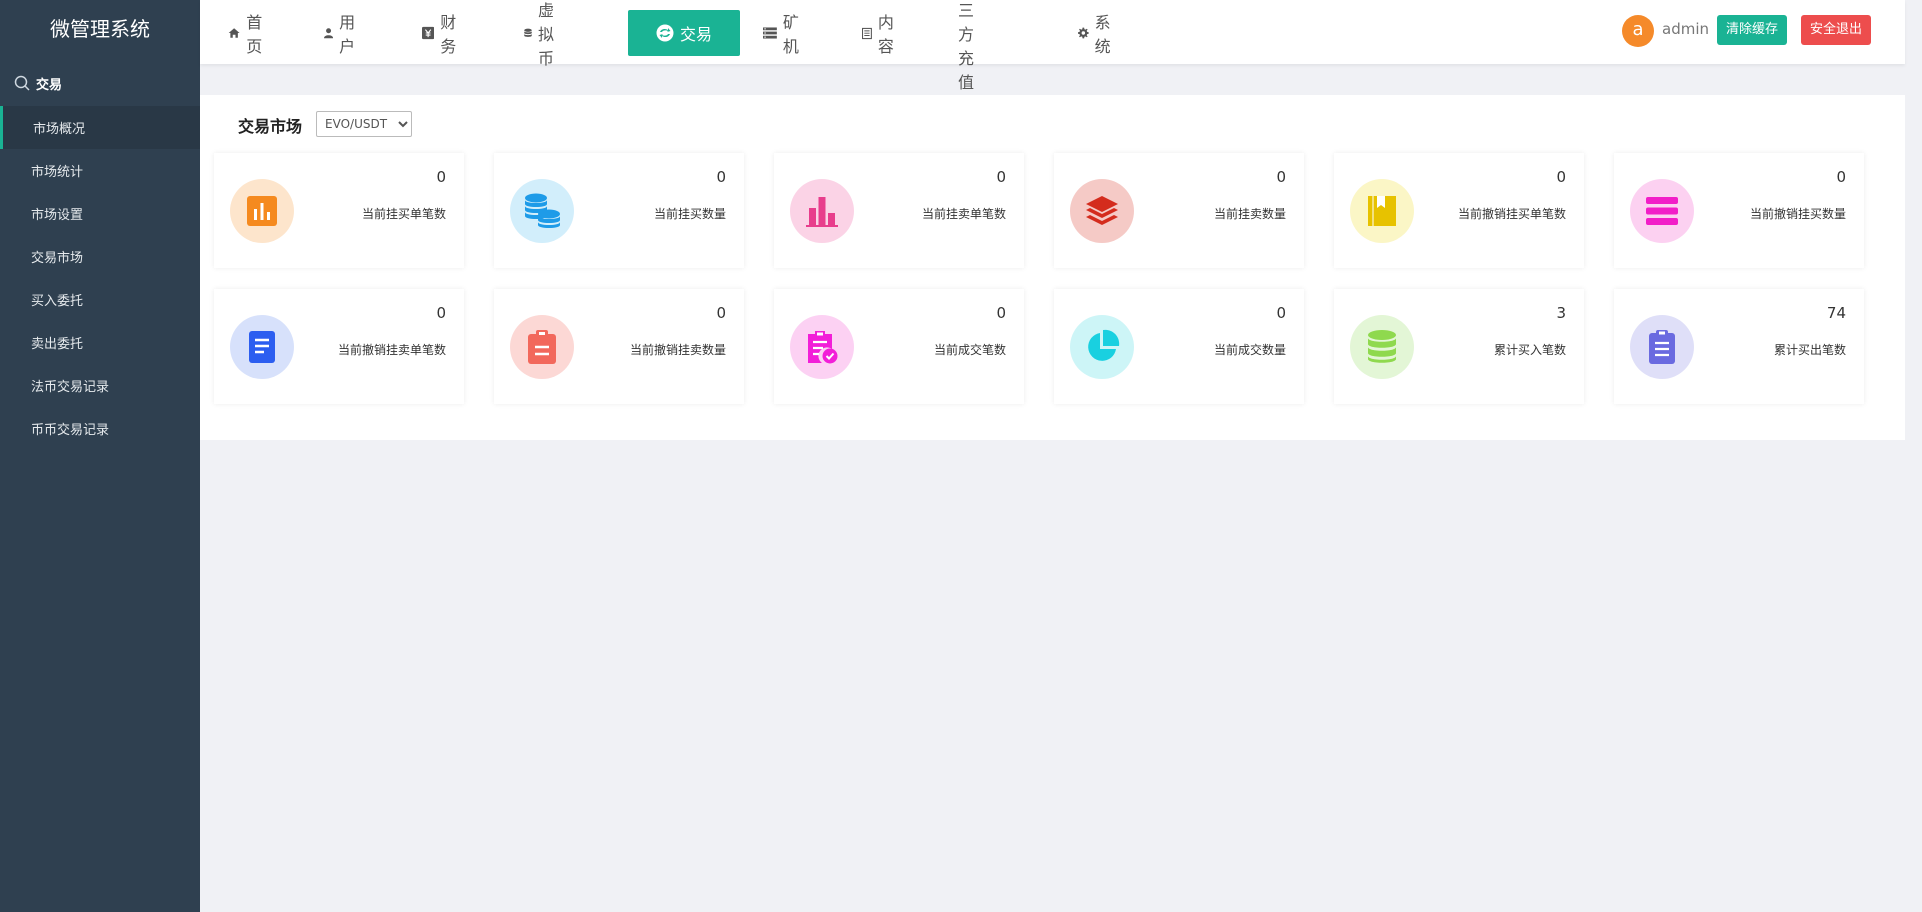 The height and width of the screenshot is (912, 1922). What do you see at coordinates (695, 34) in the screenshot?
I see `nav-item-label: 交易` at bounding box center [695, 34].